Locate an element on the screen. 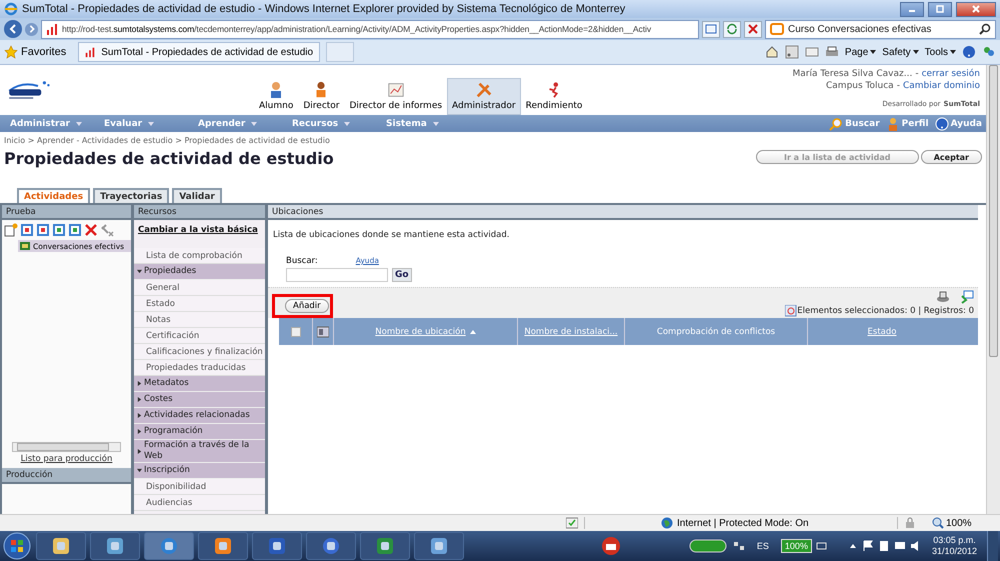  columns-icon is located at coordinates (323, 332).